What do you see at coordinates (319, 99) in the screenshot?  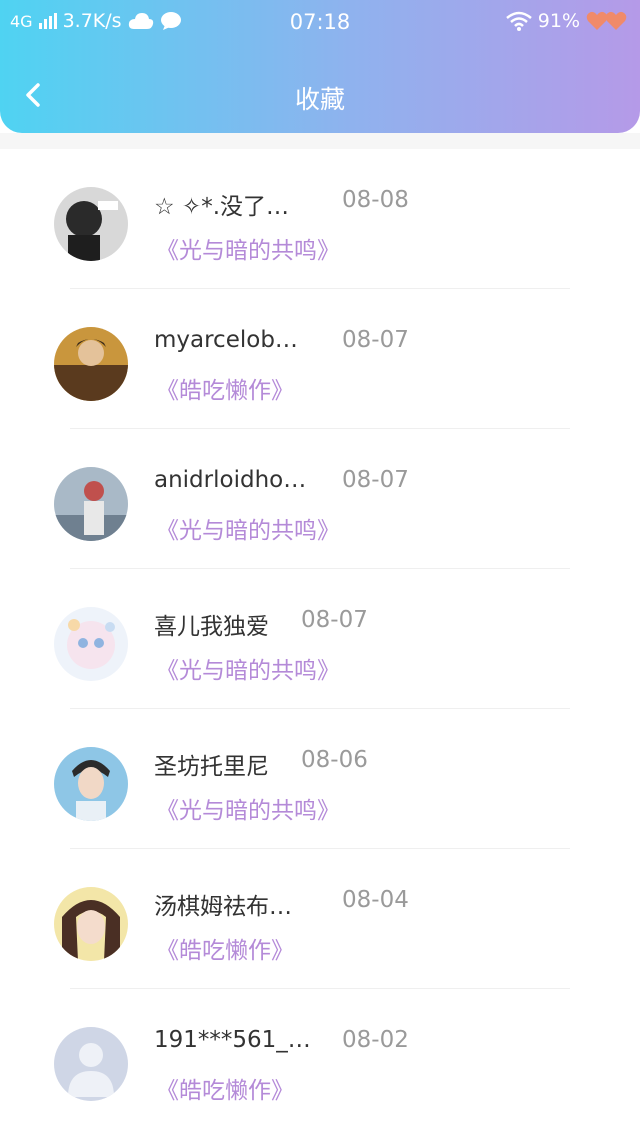 I see `page-title: 收藏` at bounding box center [319, 99].